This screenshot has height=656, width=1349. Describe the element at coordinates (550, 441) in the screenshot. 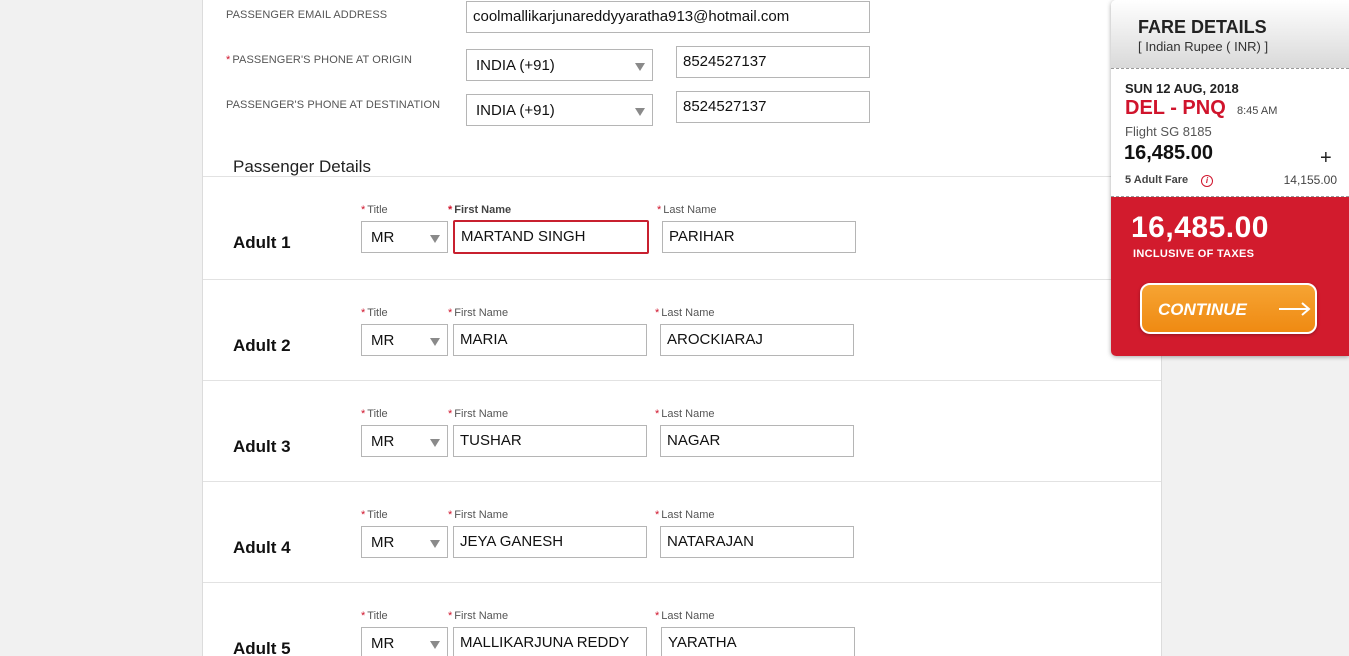

I see `first-name-field: TUSHAR` at that location.